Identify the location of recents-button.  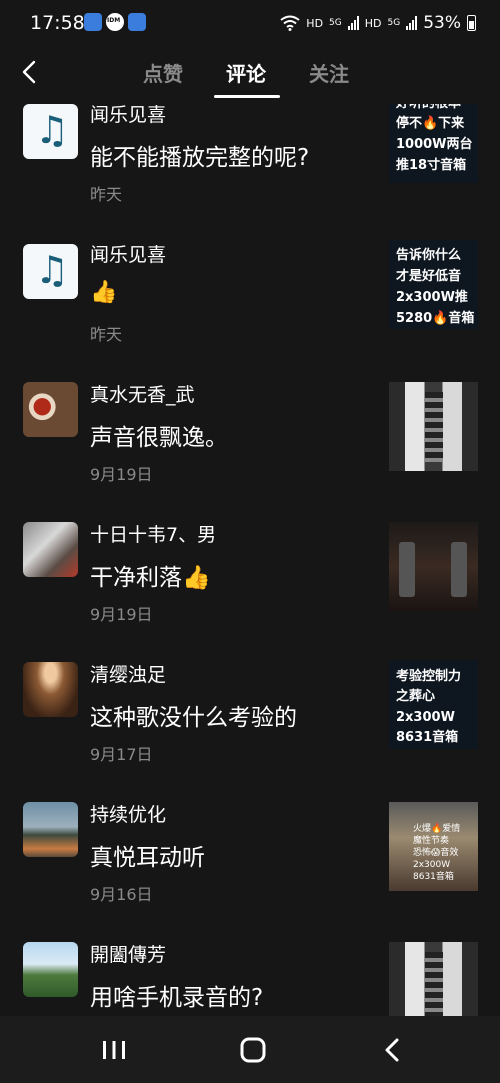
(114, 1050).